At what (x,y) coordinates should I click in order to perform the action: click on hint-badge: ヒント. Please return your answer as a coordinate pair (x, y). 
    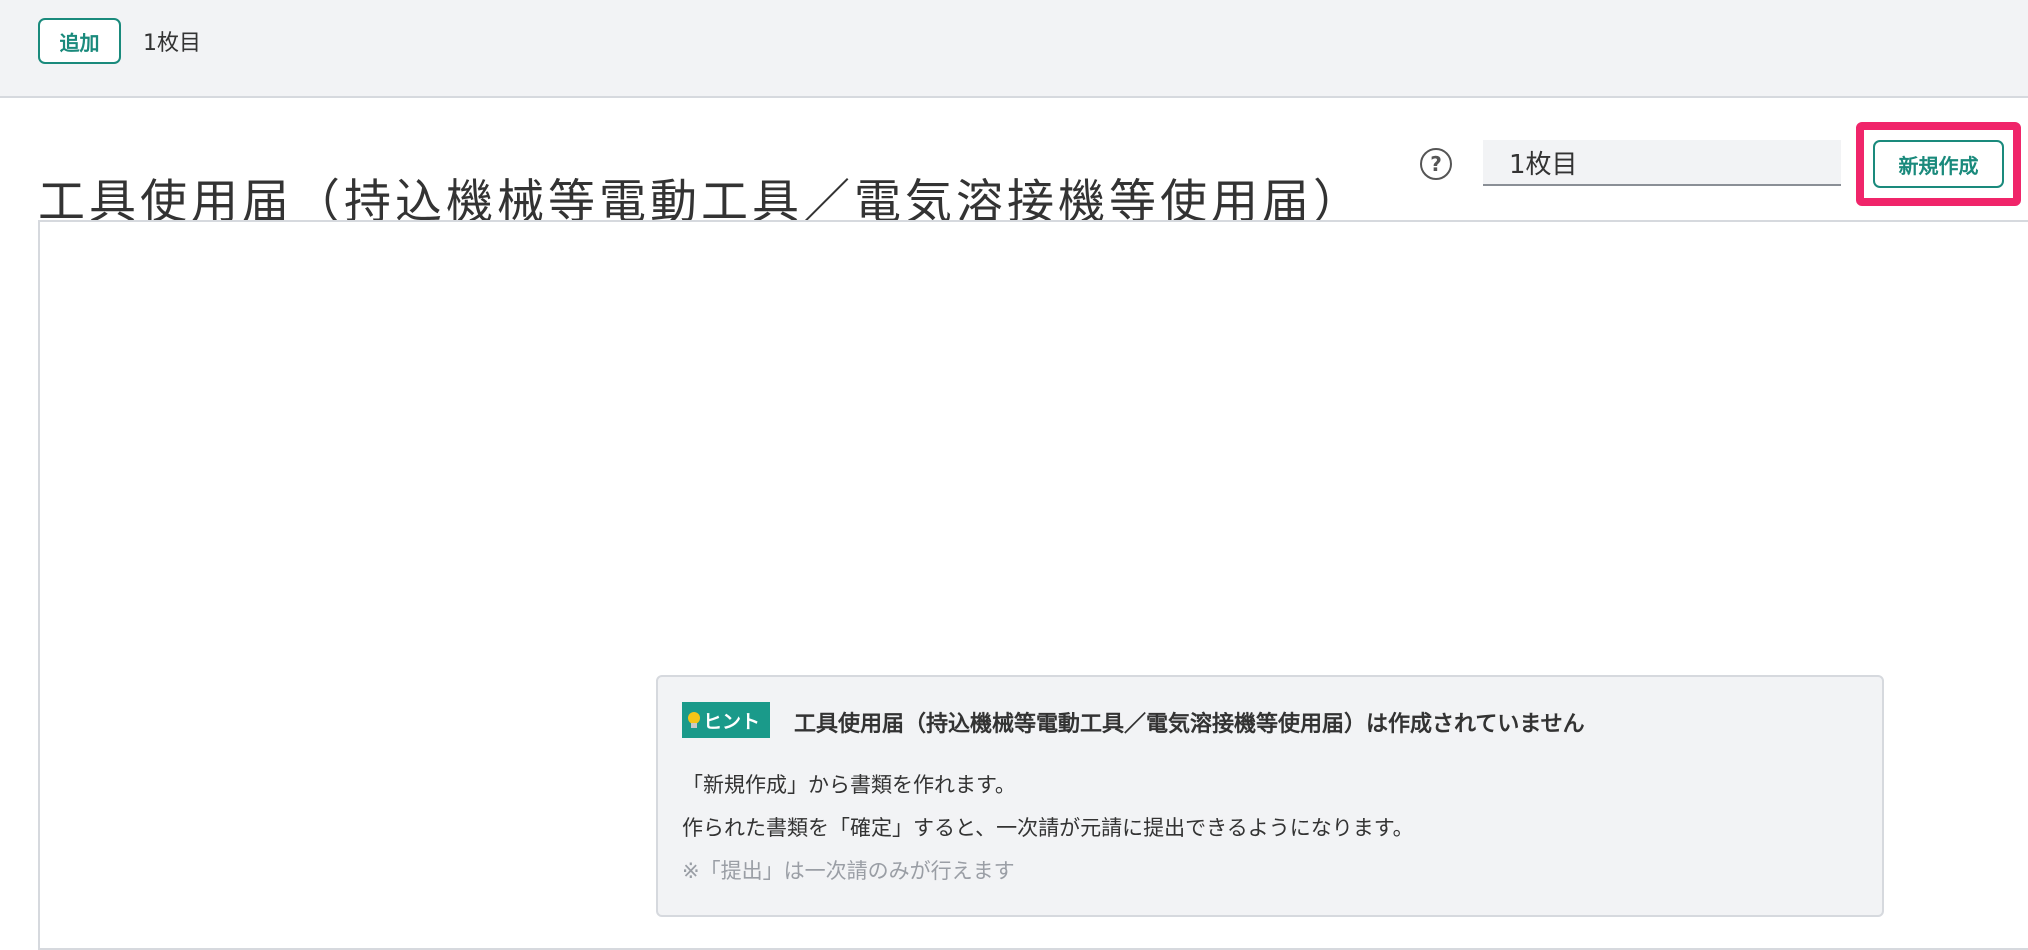
    Looking at the image, I should click on (726, 720).